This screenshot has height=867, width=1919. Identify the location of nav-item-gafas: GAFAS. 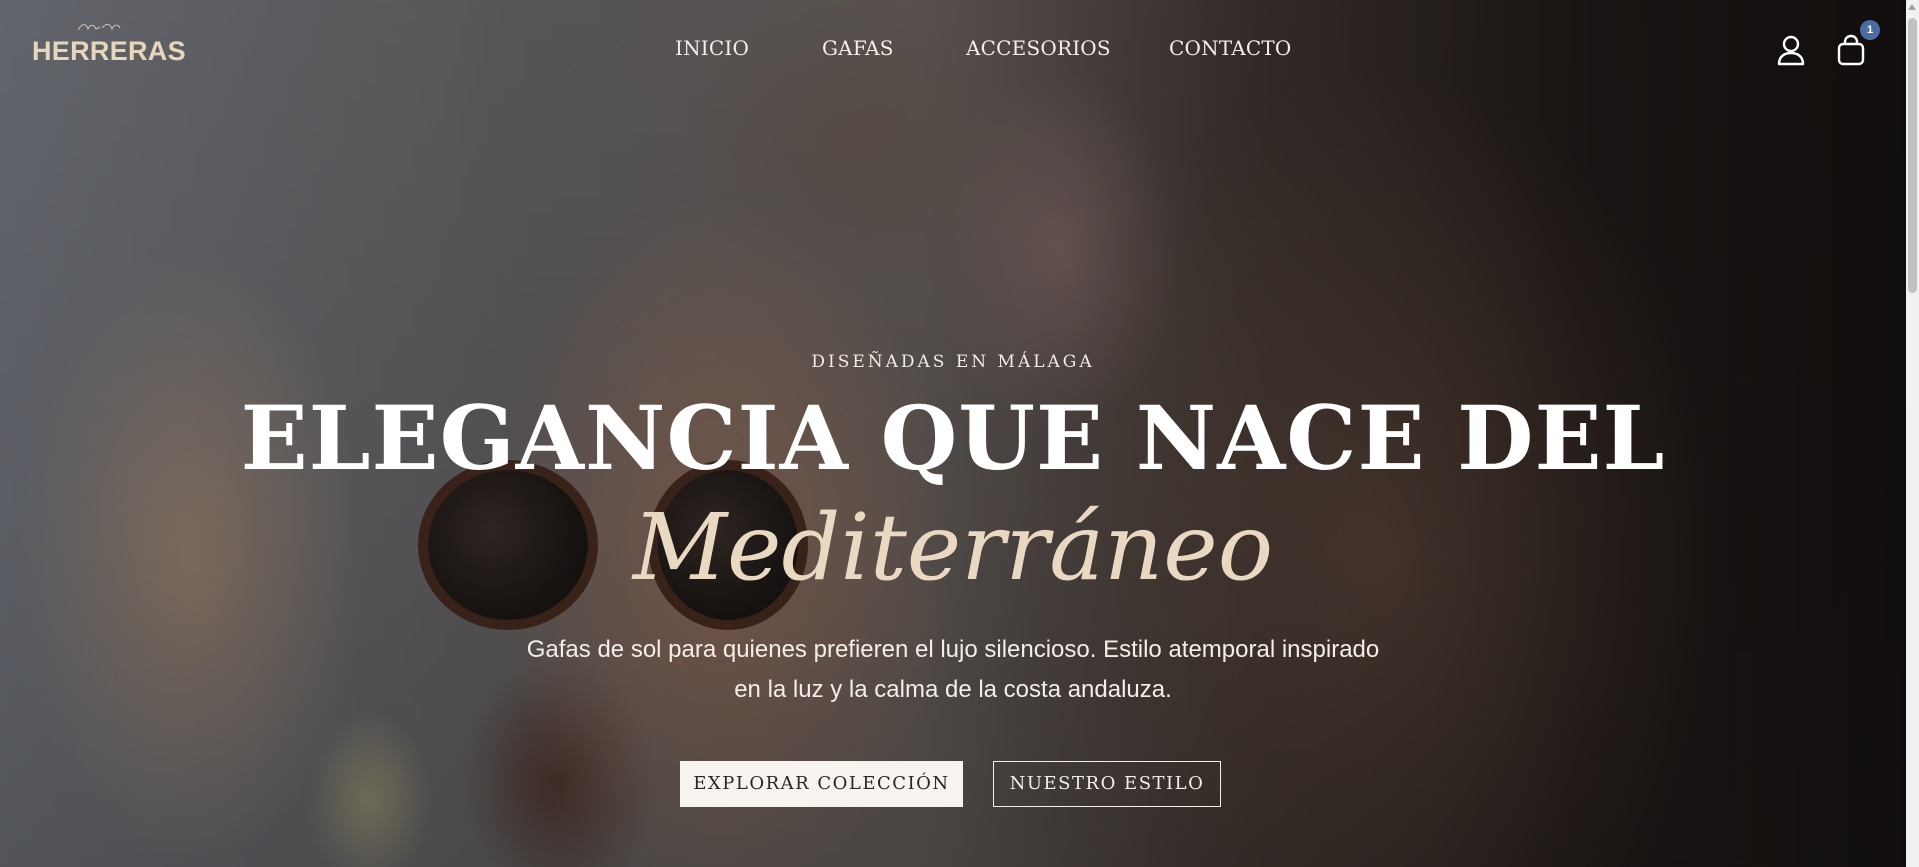
(858, 48).